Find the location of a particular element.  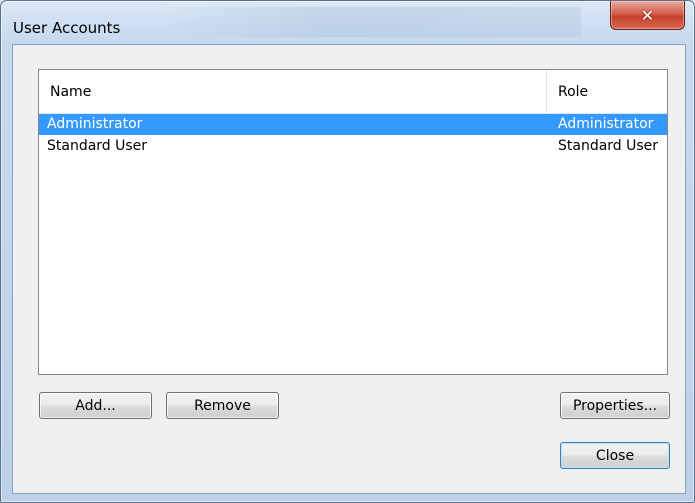

close-icon: ✕ is located at coordinates (647, 15).